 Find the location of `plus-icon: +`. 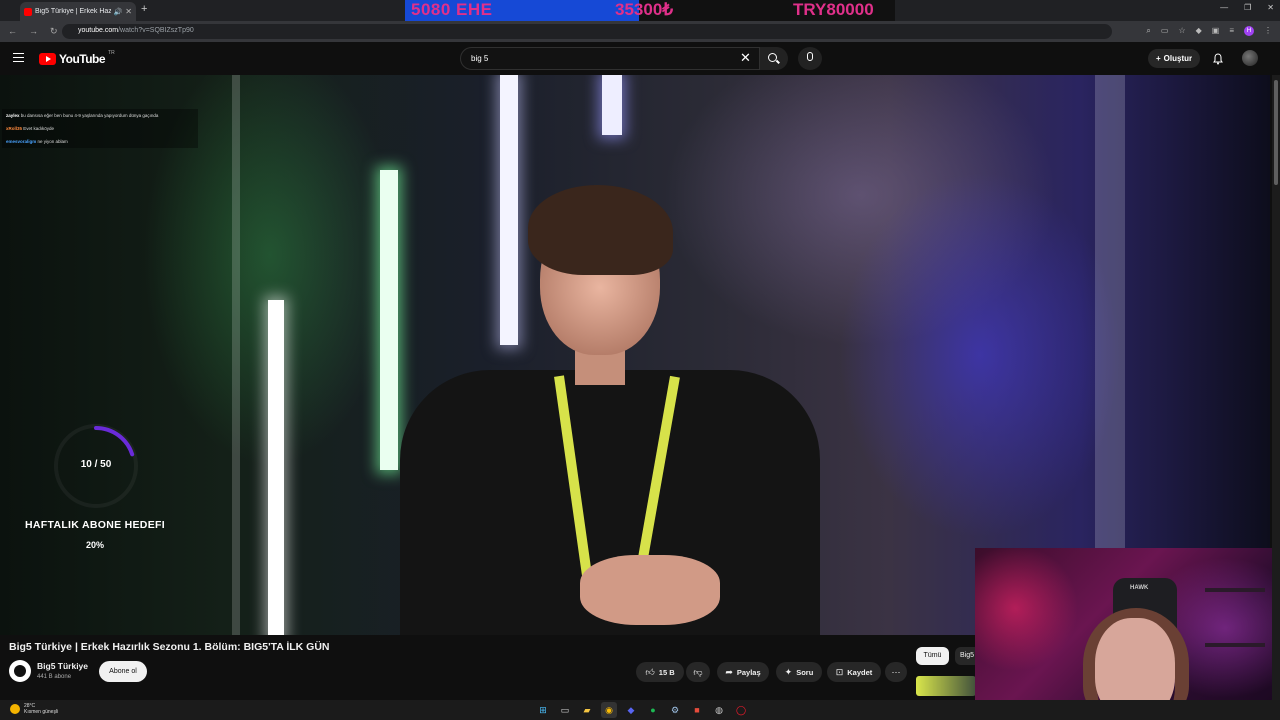

plus-icon: + is located at coordinates (1158, 58).